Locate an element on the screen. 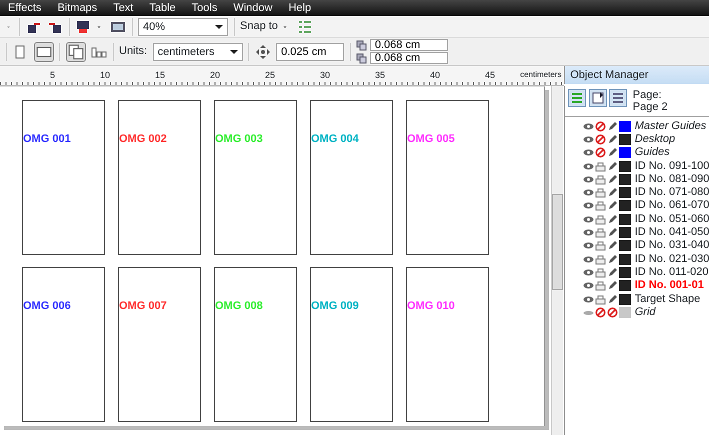 This screenshot has width=709, height=435. menu-item: Tools is located at coordinates (205, 8).